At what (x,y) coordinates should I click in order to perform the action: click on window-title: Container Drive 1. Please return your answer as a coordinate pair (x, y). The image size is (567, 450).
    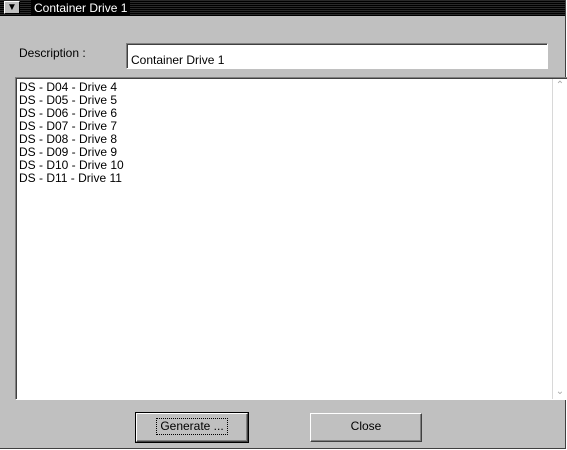
    Looking at the image, I should click on (81, 8).